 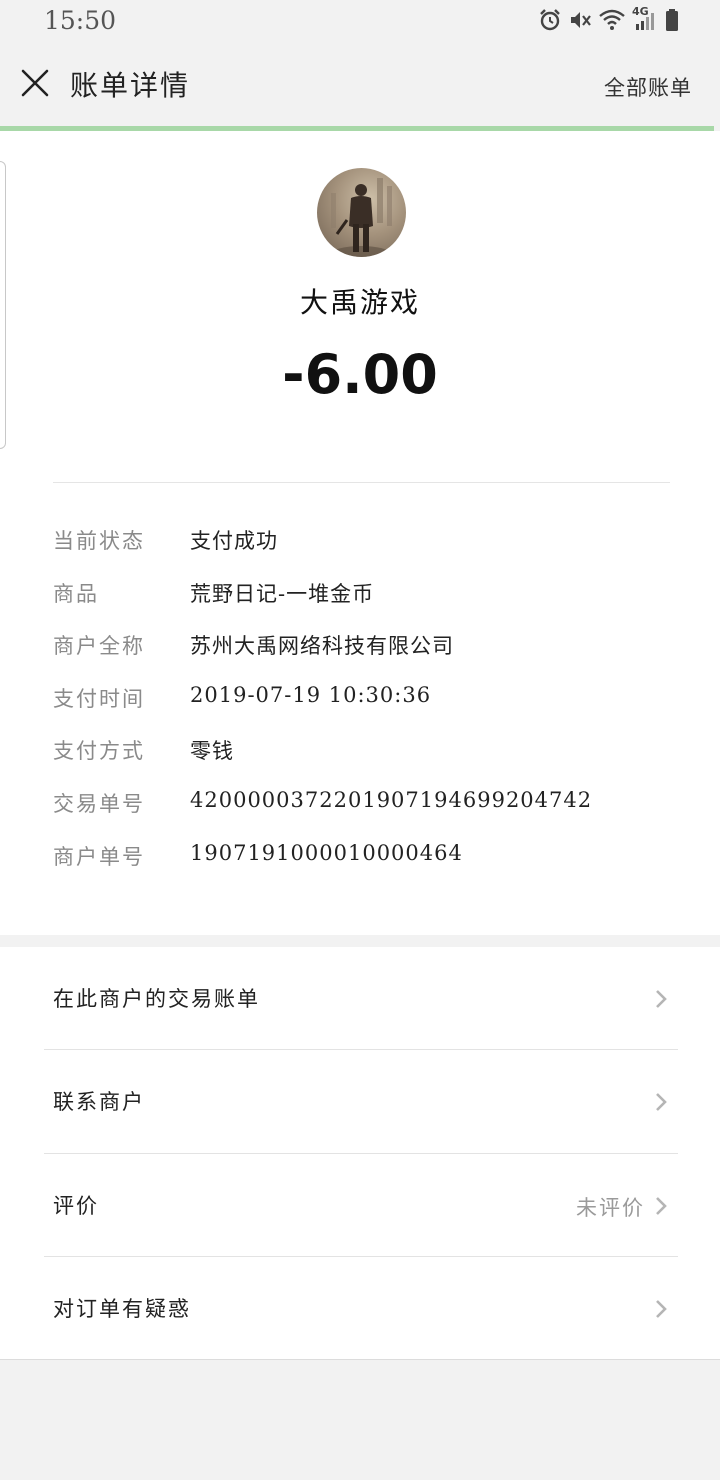 What do you see at coordinates (360, 999) in the screenshot?
I see `menu-merchant-bills: 在此商户的交易账单` at bounding box center [360, 999].